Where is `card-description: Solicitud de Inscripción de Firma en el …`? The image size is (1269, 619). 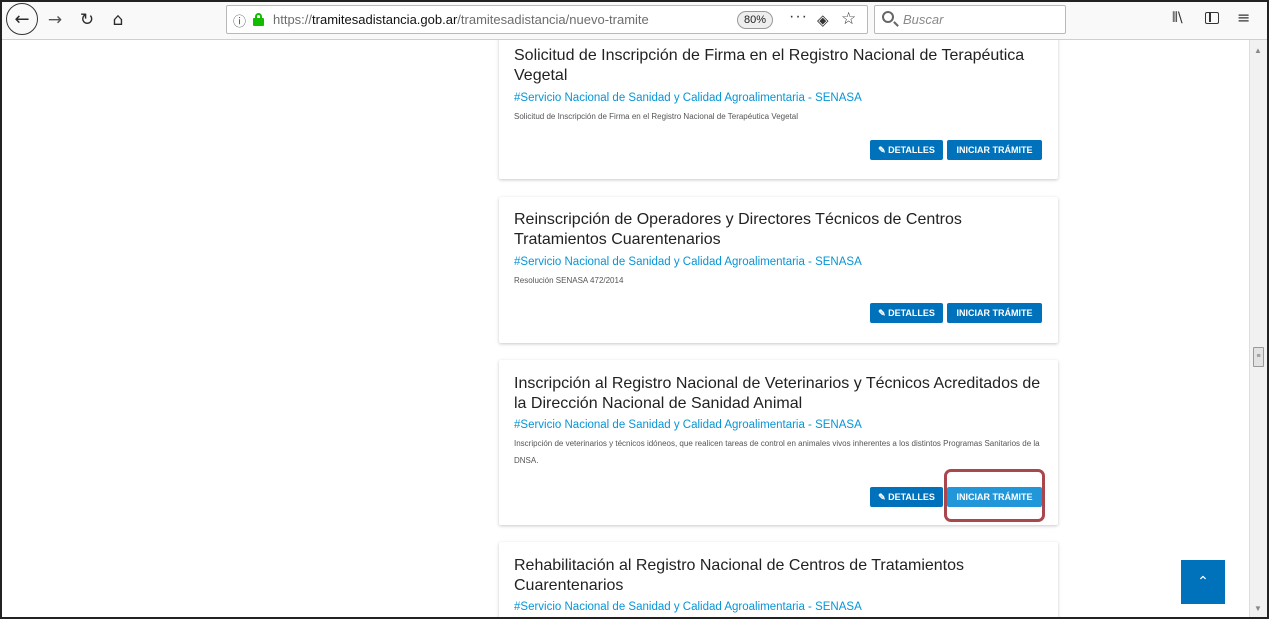
card-description: Solicitud de Inscripción de Firma en el … is located at coordinates (656, 116).